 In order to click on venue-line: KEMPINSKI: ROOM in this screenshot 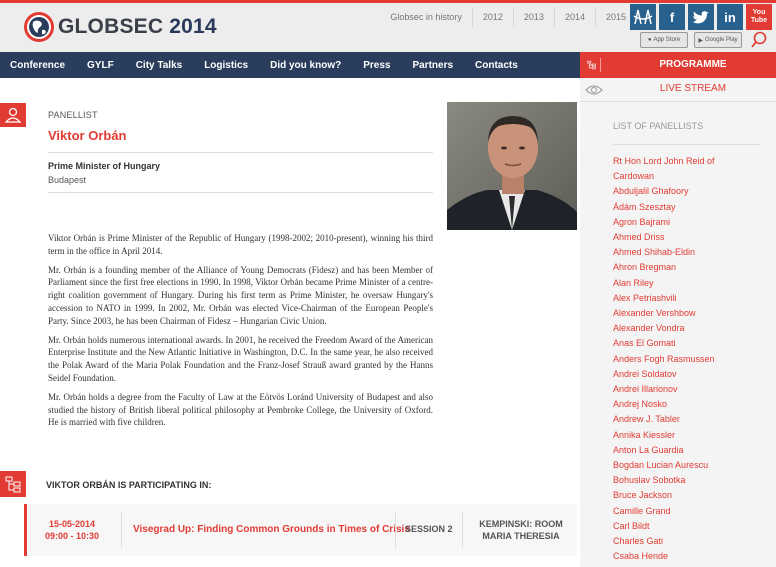, I will do `click(521, 524)`.